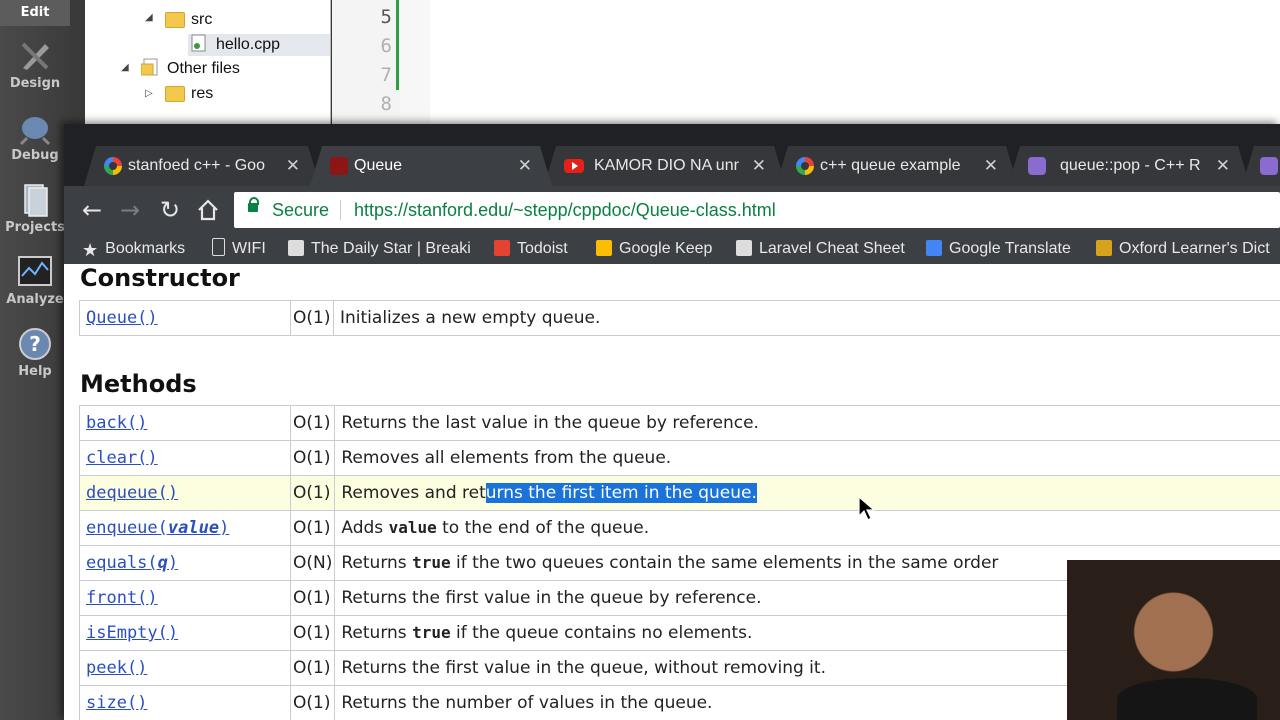 The image size is (1280, 720). I want to click on project-tree: ◢ src hello.cpp ◢ Other files ▷ res, so click(208, 62).